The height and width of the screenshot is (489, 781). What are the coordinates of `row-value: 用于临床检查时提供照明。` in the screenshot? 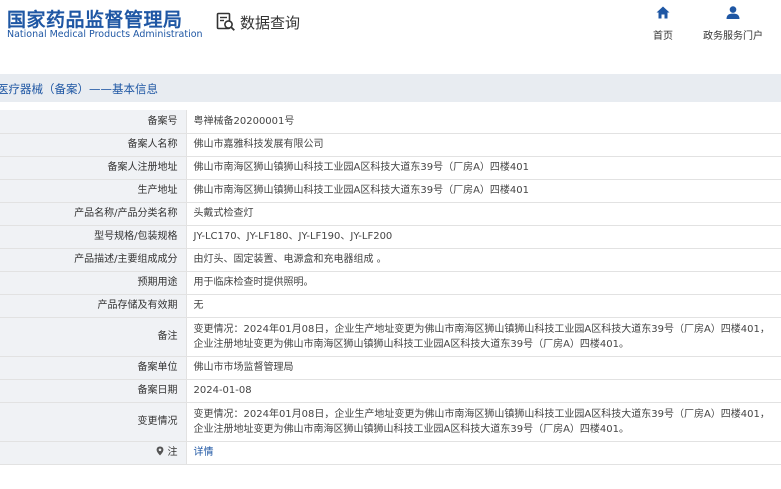 It's located at (483, 283).